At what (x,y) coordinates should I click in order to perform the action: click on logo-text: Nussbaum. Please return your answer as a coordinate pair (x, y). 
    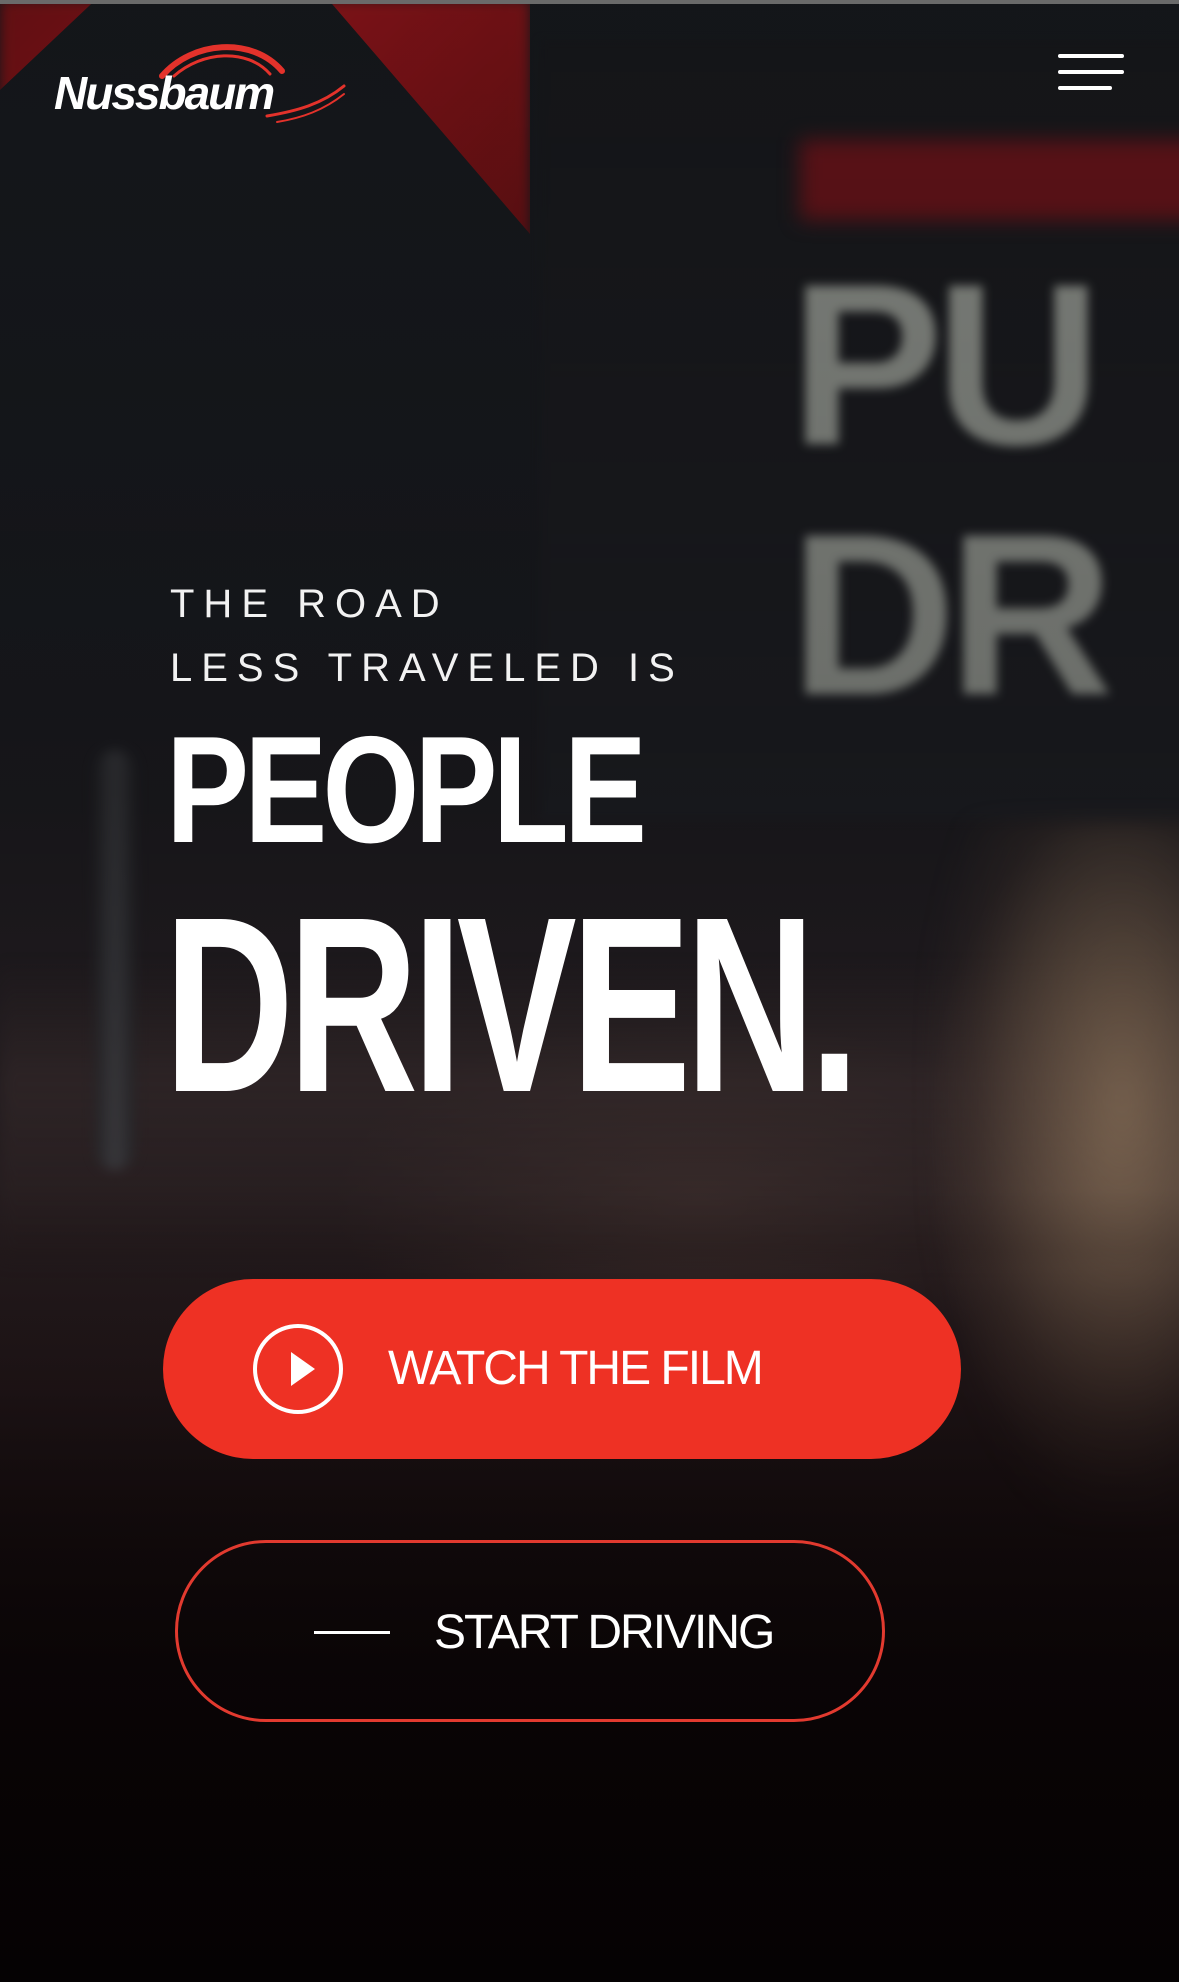
    Looking at the image, I should click on (164, 93).